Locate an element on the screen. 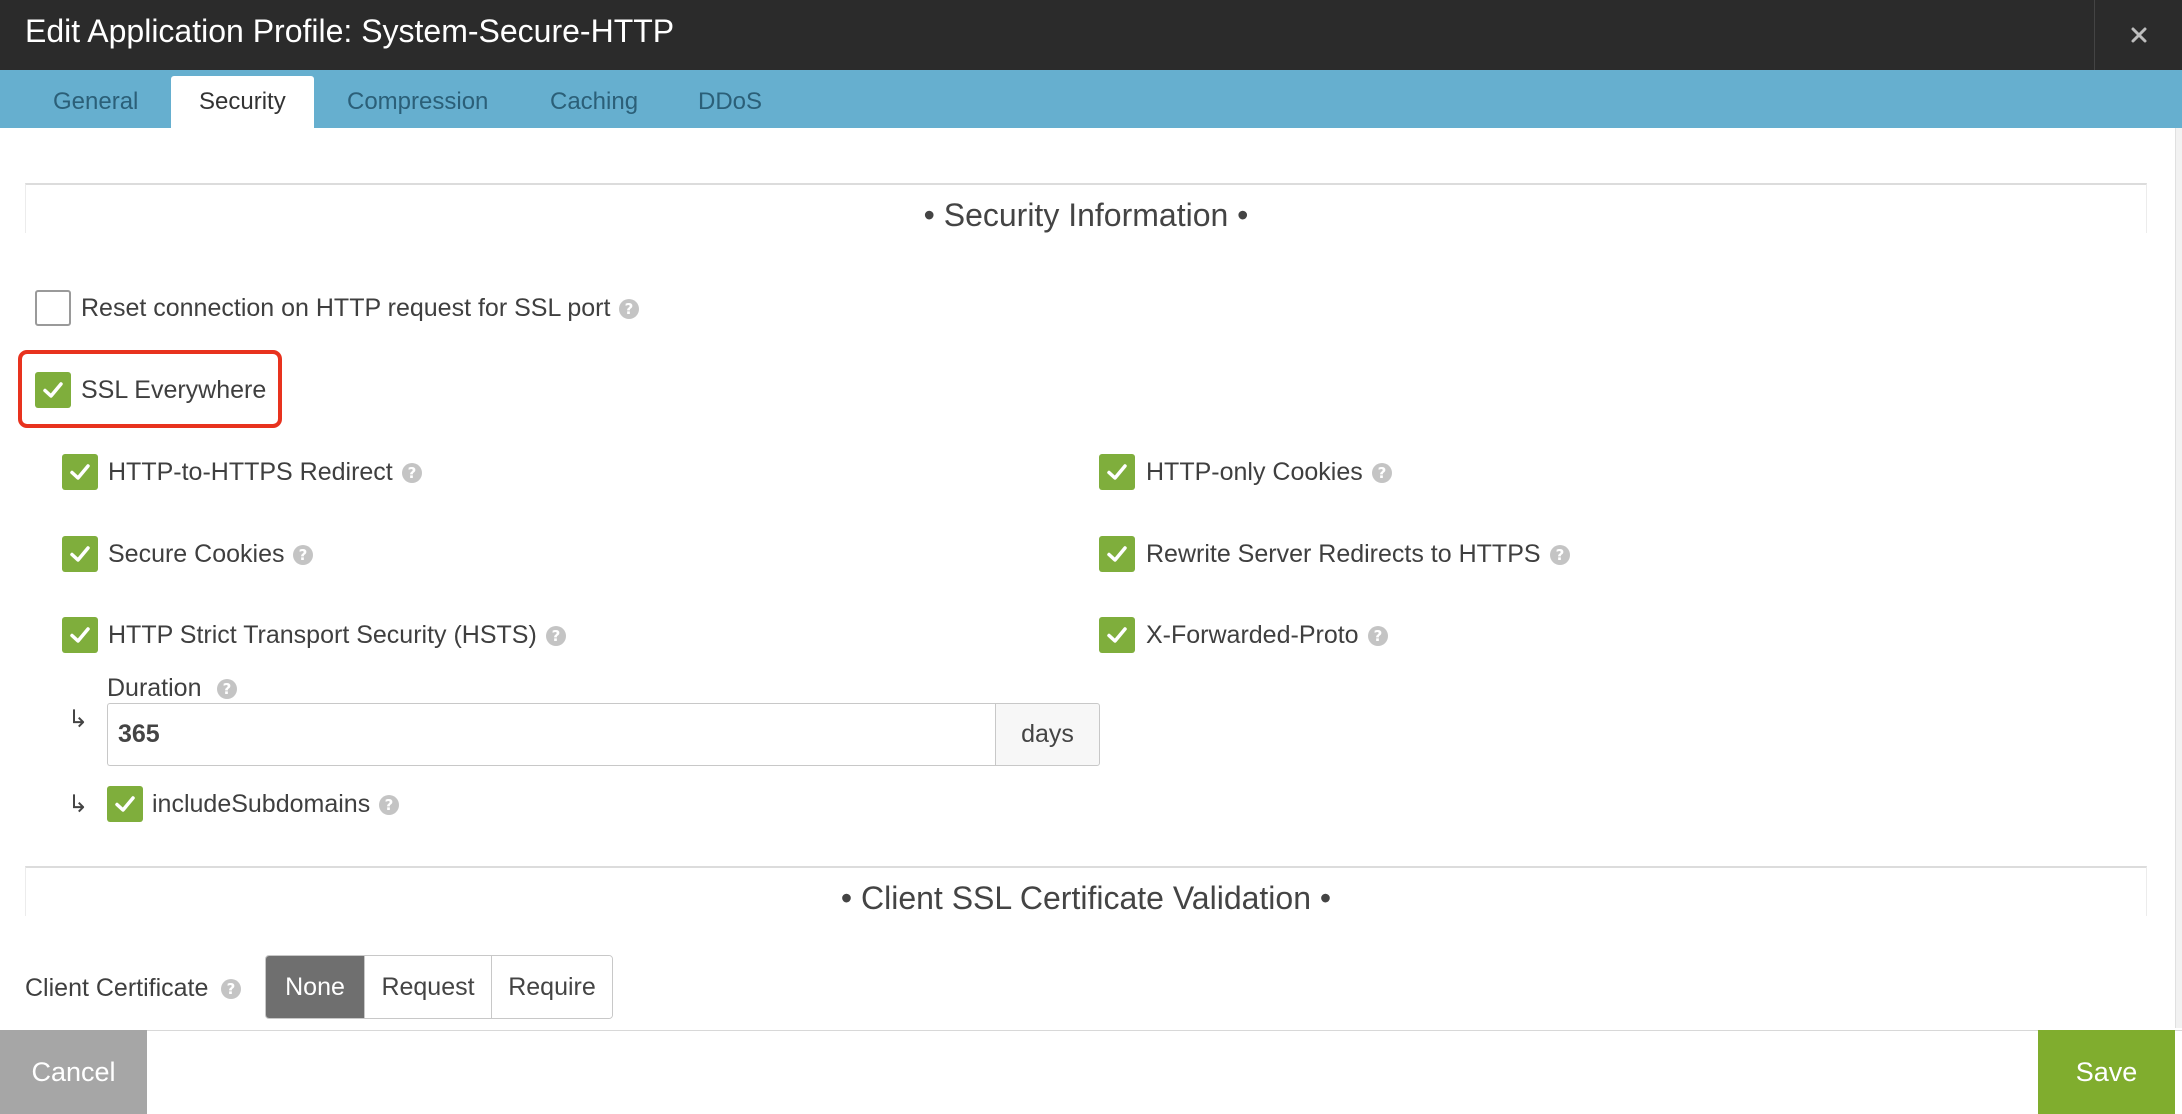 The height and width of the screenshot is (1114, 2182). hsts-checkbox is located at coordinates (80, 635).